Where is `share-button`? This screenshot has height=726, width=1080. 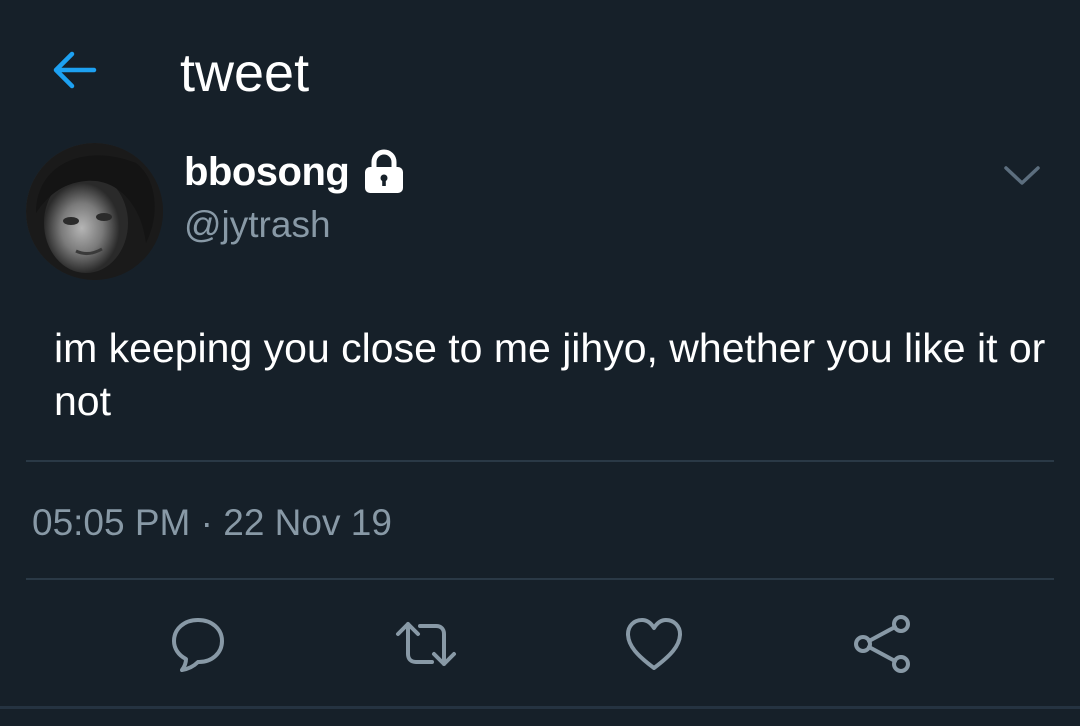
share-button is located at coordinates (882, 644).